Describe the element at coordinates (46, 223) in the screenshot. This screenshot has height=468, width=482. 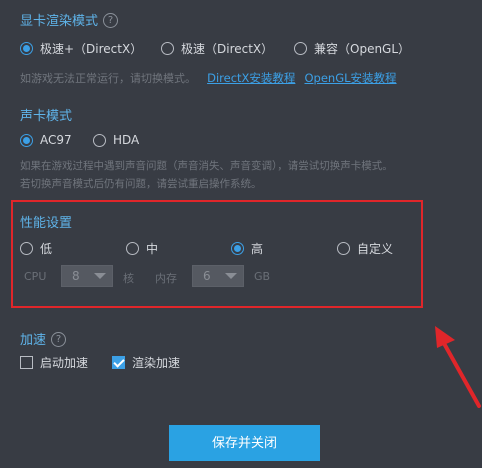
I see `performance-title: 性能设置` at that location.